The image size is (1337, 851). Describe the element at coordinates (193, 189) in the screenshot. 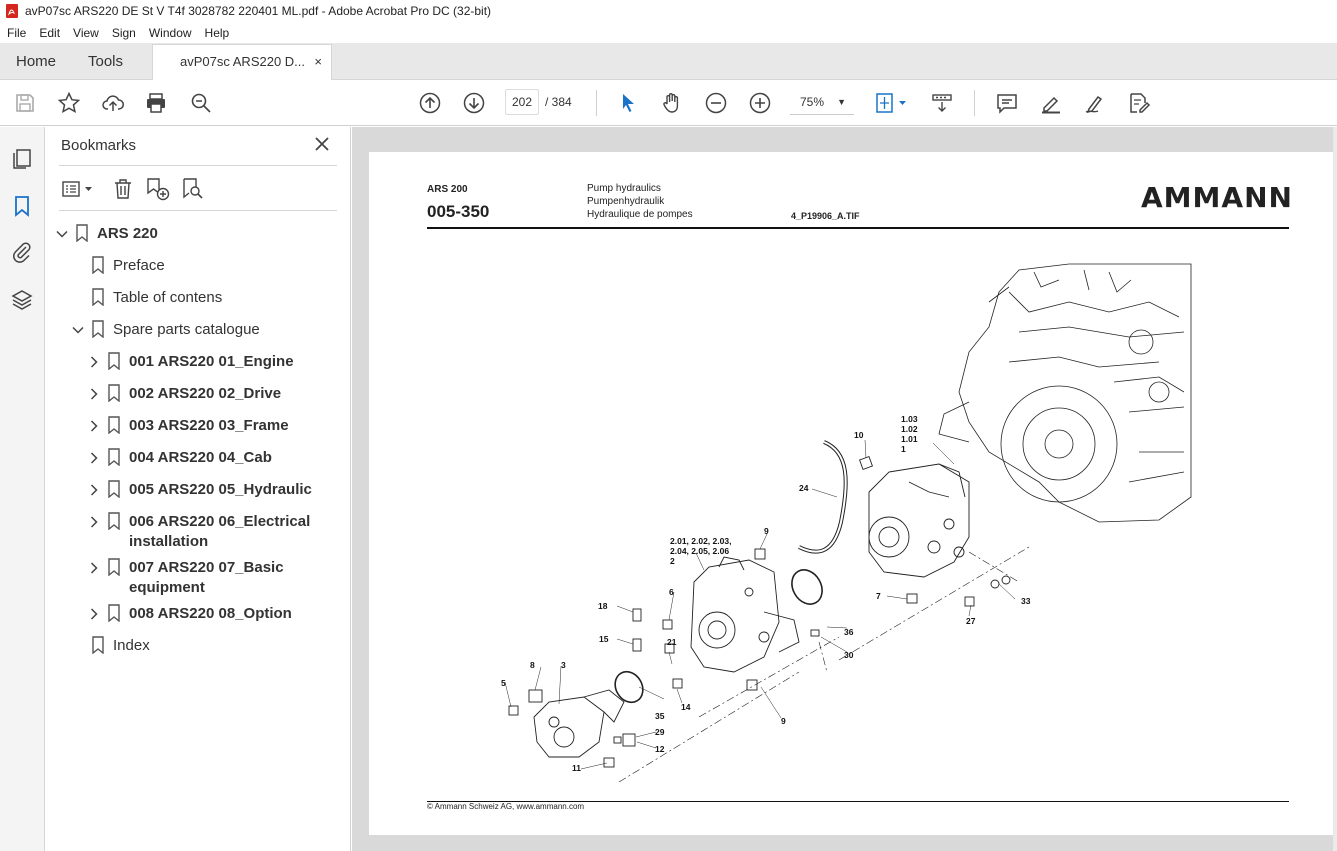

I see `bookmark-search-icon` at that location.